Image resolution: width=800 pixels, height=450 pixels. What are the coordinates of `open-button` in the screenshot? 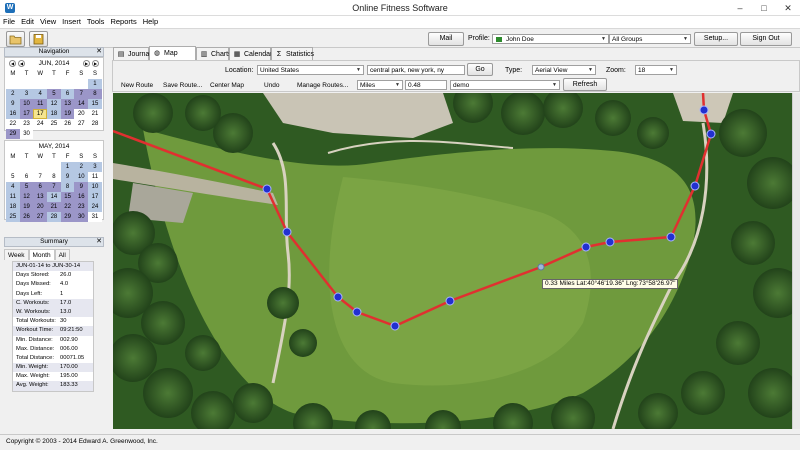 It's located at (15, 39).